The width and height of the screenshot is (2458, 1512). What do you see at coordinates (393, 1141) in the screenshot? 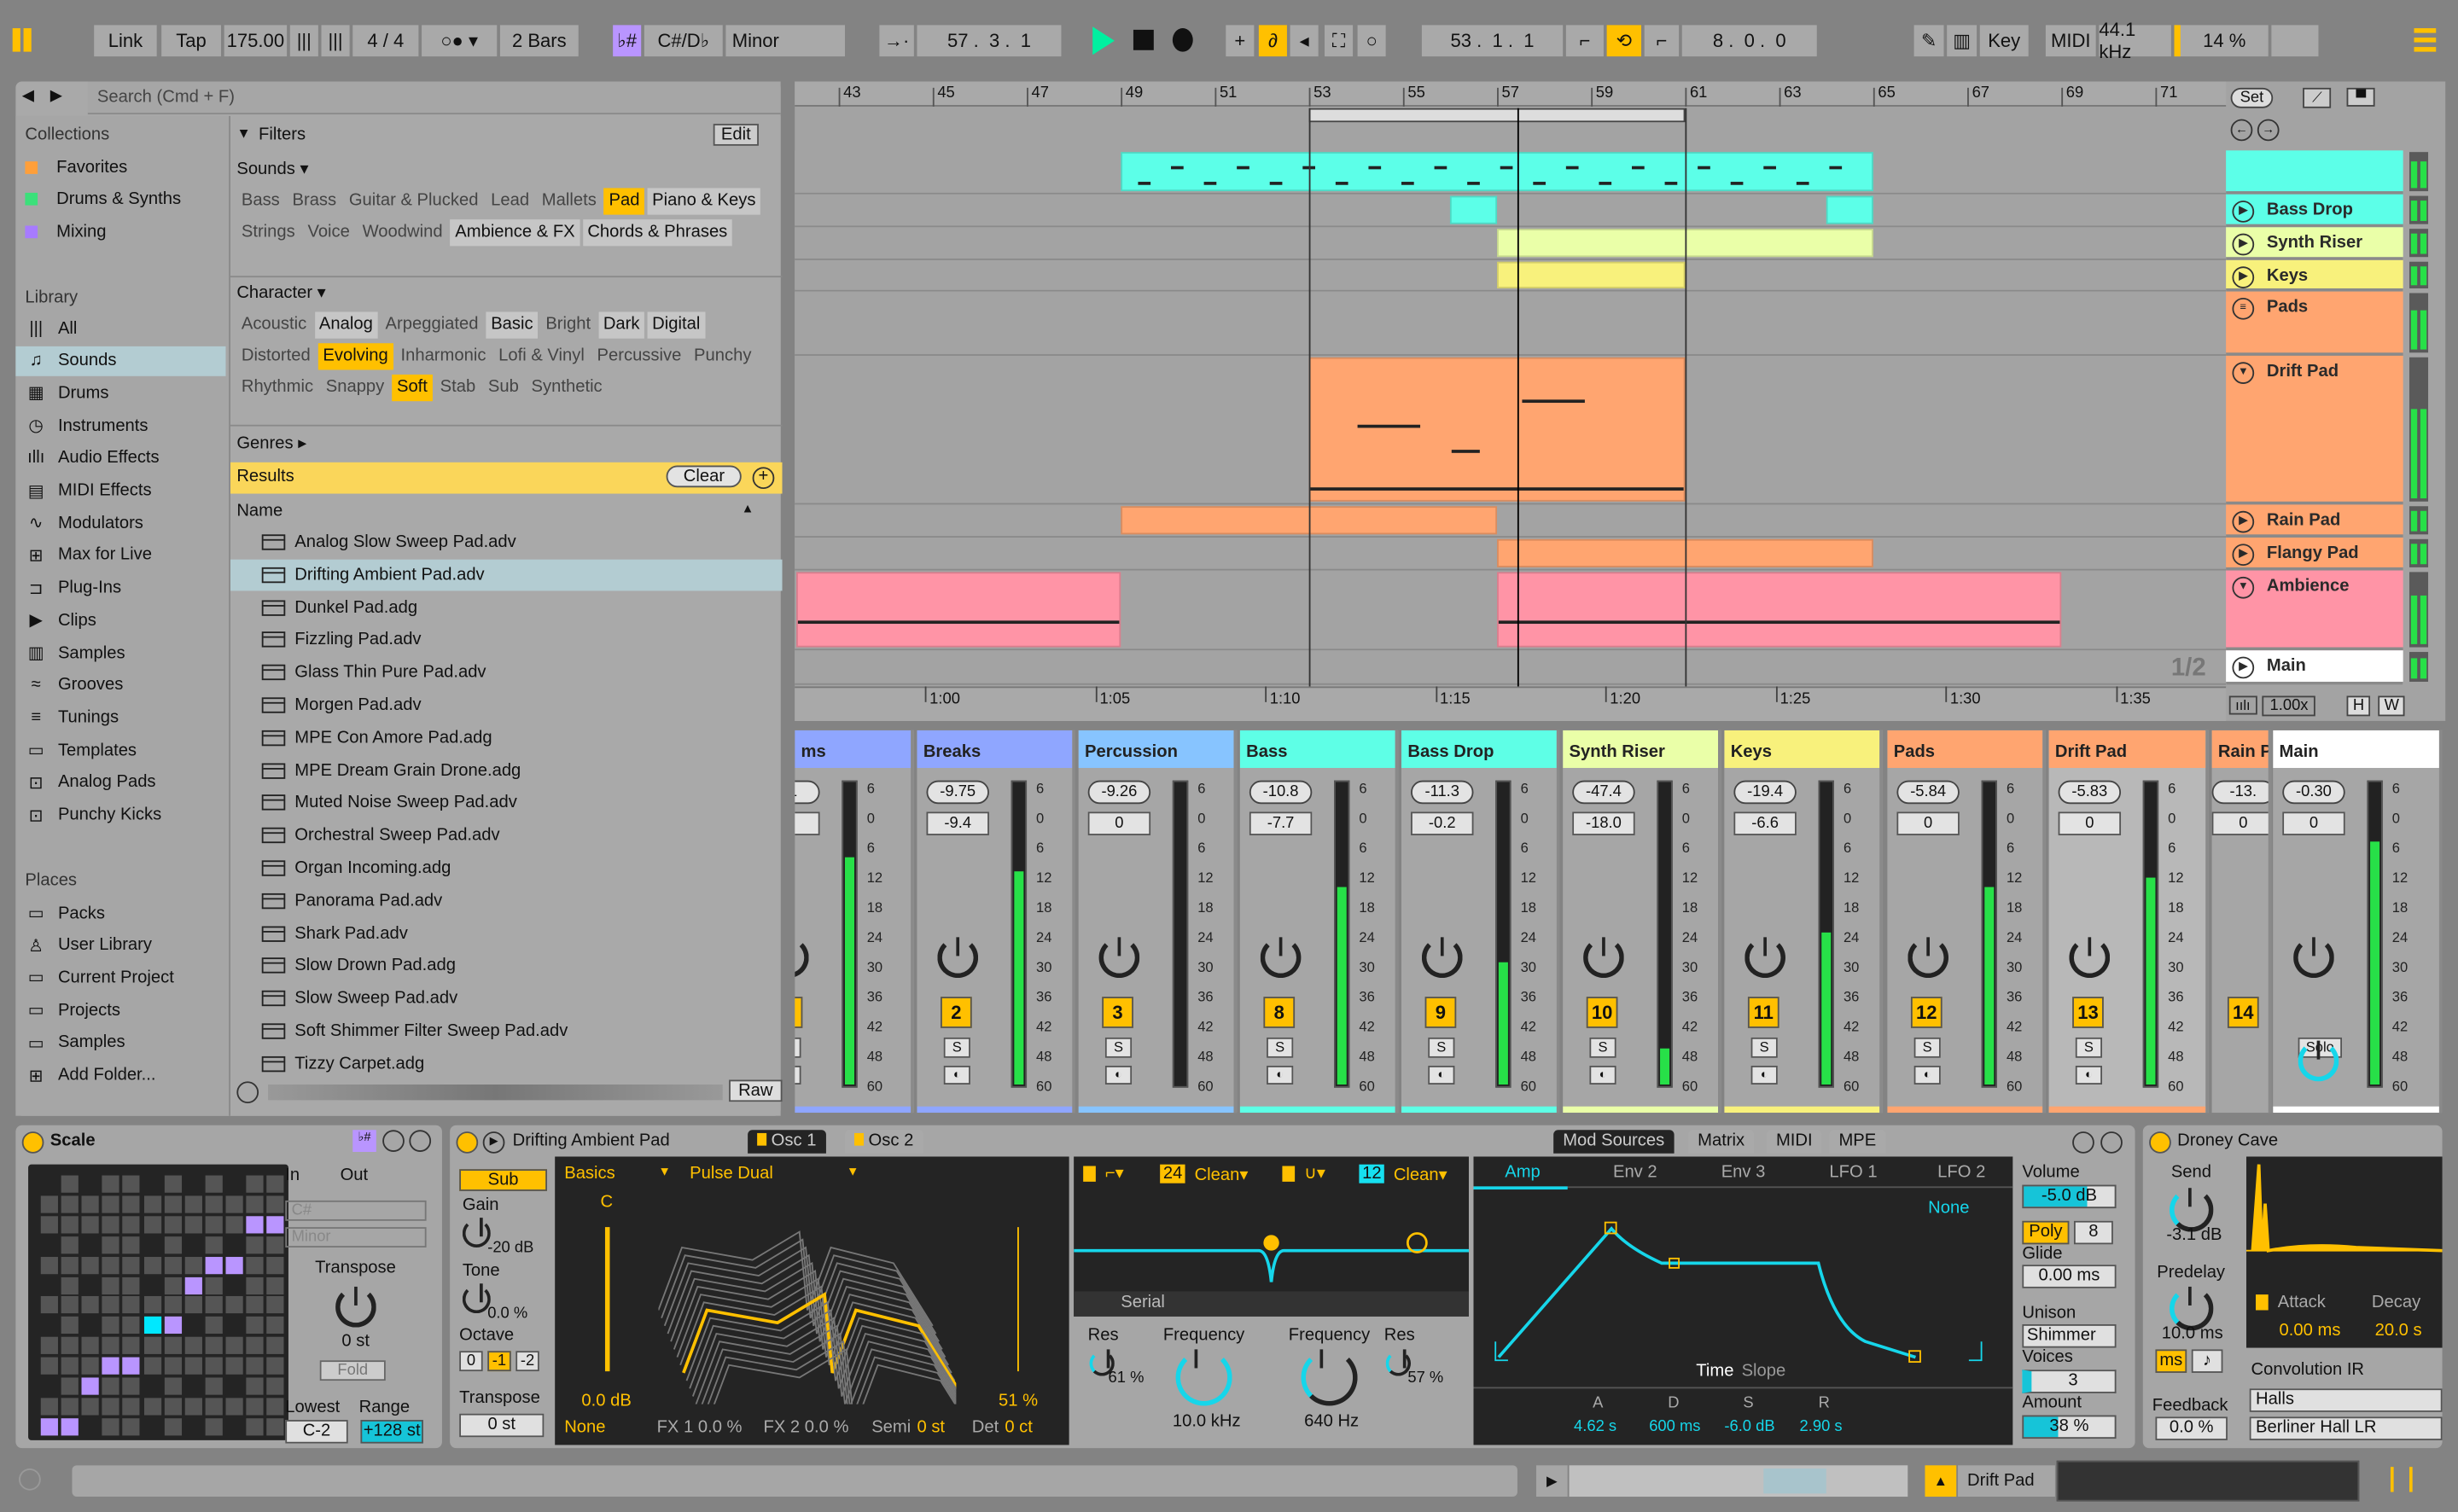
I see `hot-swap-icon` at bounding box center [393, 1141].